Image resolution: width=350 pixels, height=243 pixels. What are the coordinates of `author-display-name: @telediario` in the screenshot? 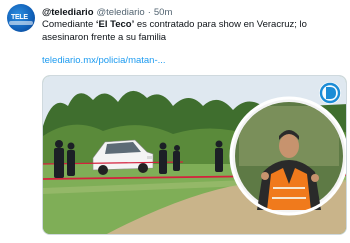 It's located at (68, 12).